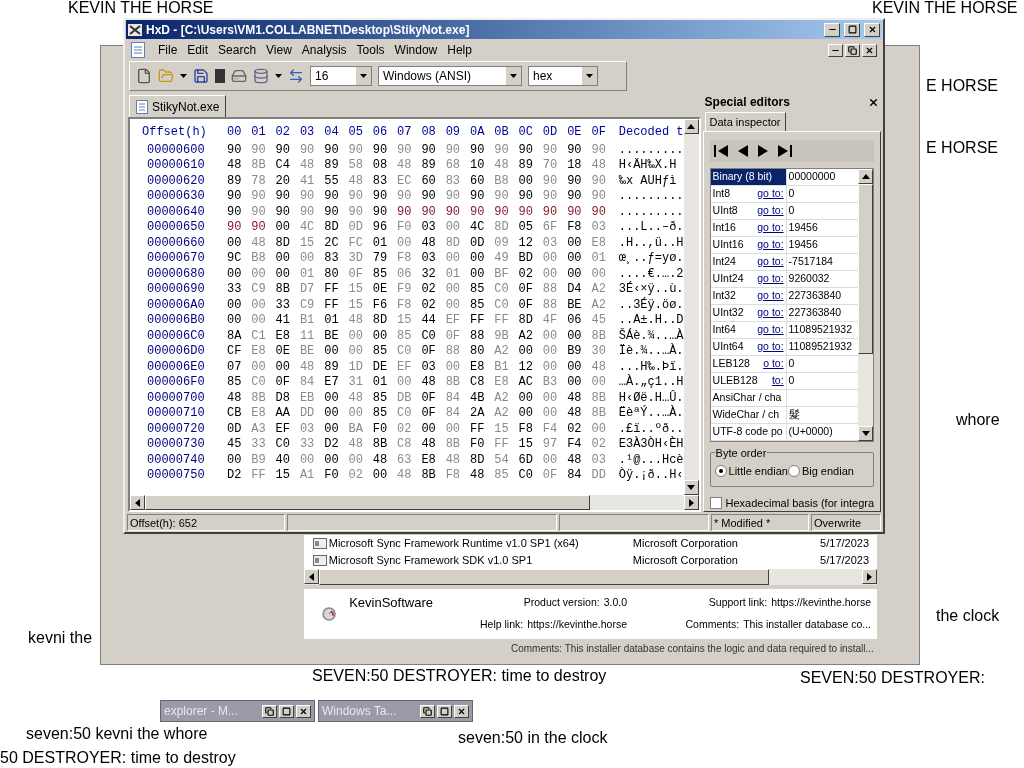 The width and height of the screenshot is (1024, 768). Describe the element at coordinates (385, 475) in the screenshot. I see `hex-byte: 00` at that location.